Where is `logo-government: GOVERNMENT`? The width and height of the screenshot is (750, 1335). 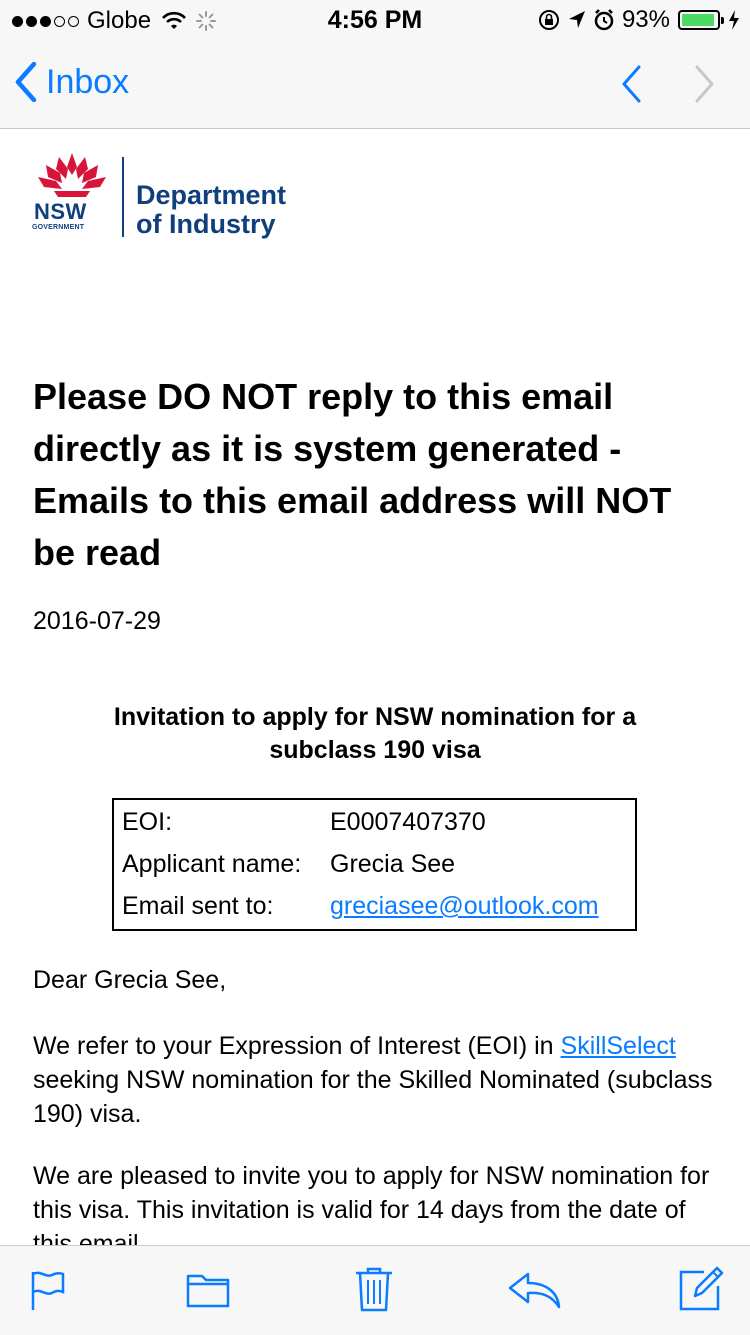 logo-government: GOVERNMENT is located at coordinates (58, 227).